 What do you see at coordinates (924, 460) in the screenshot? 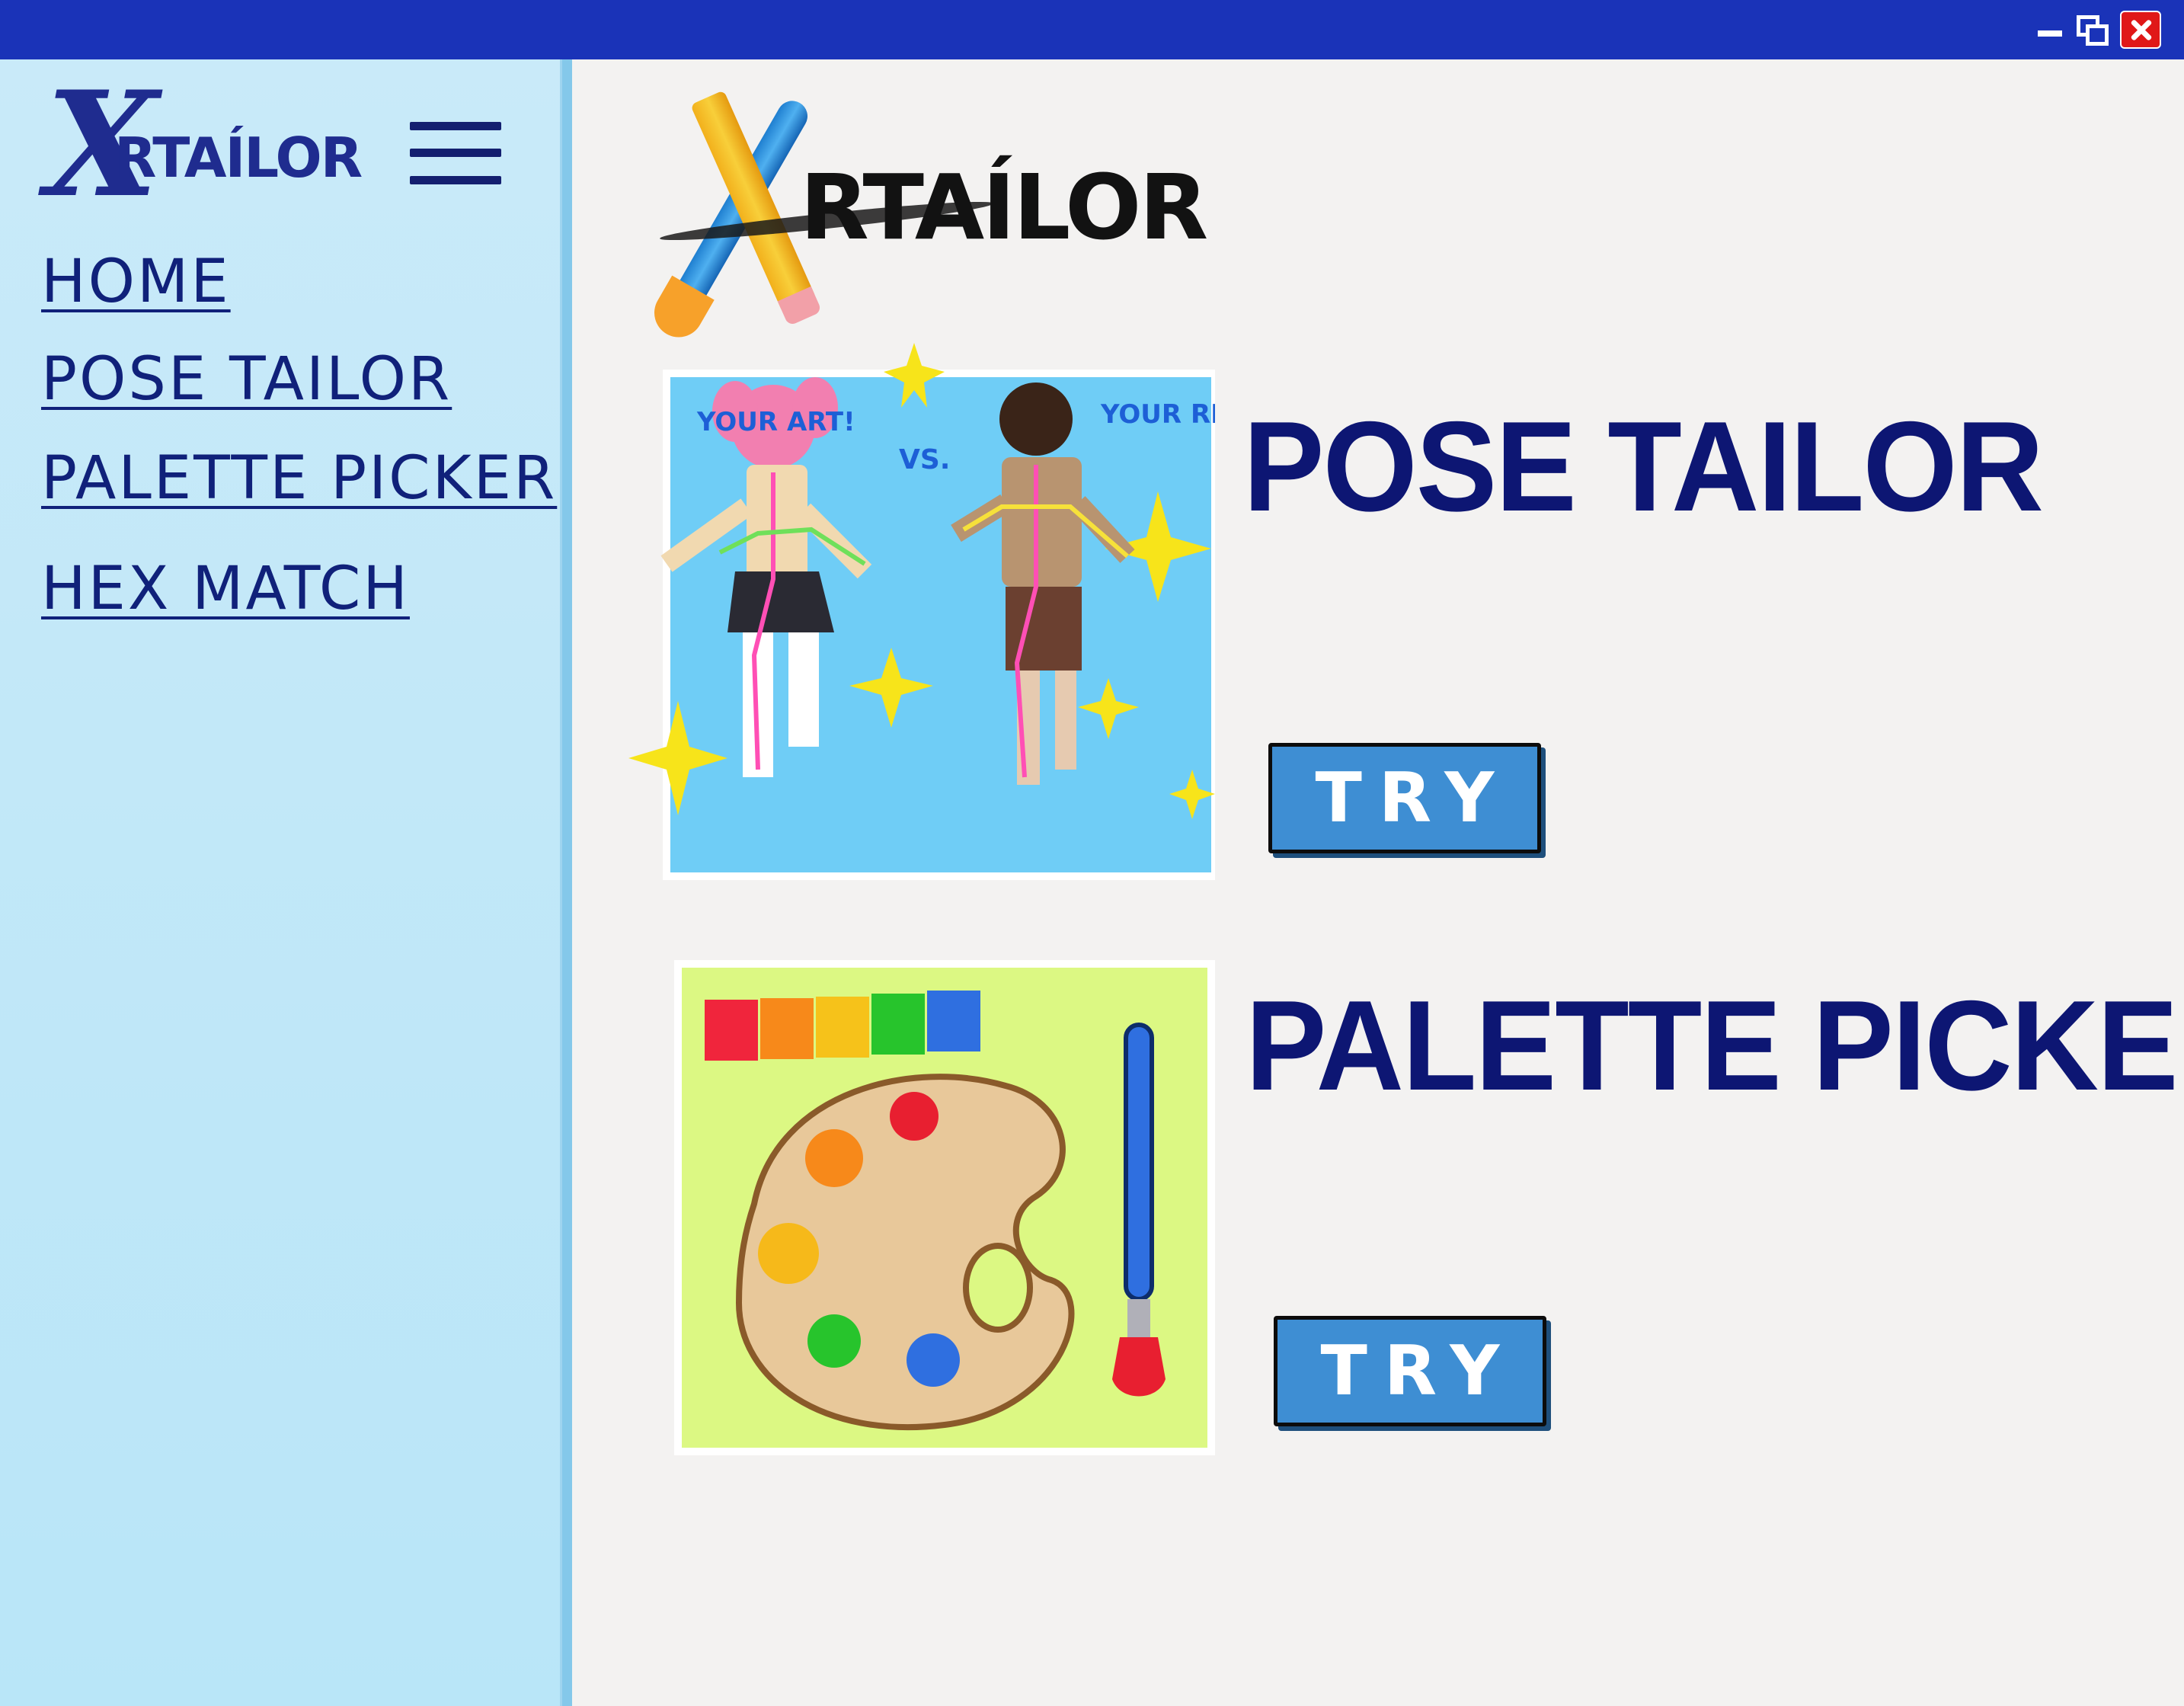
I see `illustration-label-vs: VS.` at bounding box center [924, 460].